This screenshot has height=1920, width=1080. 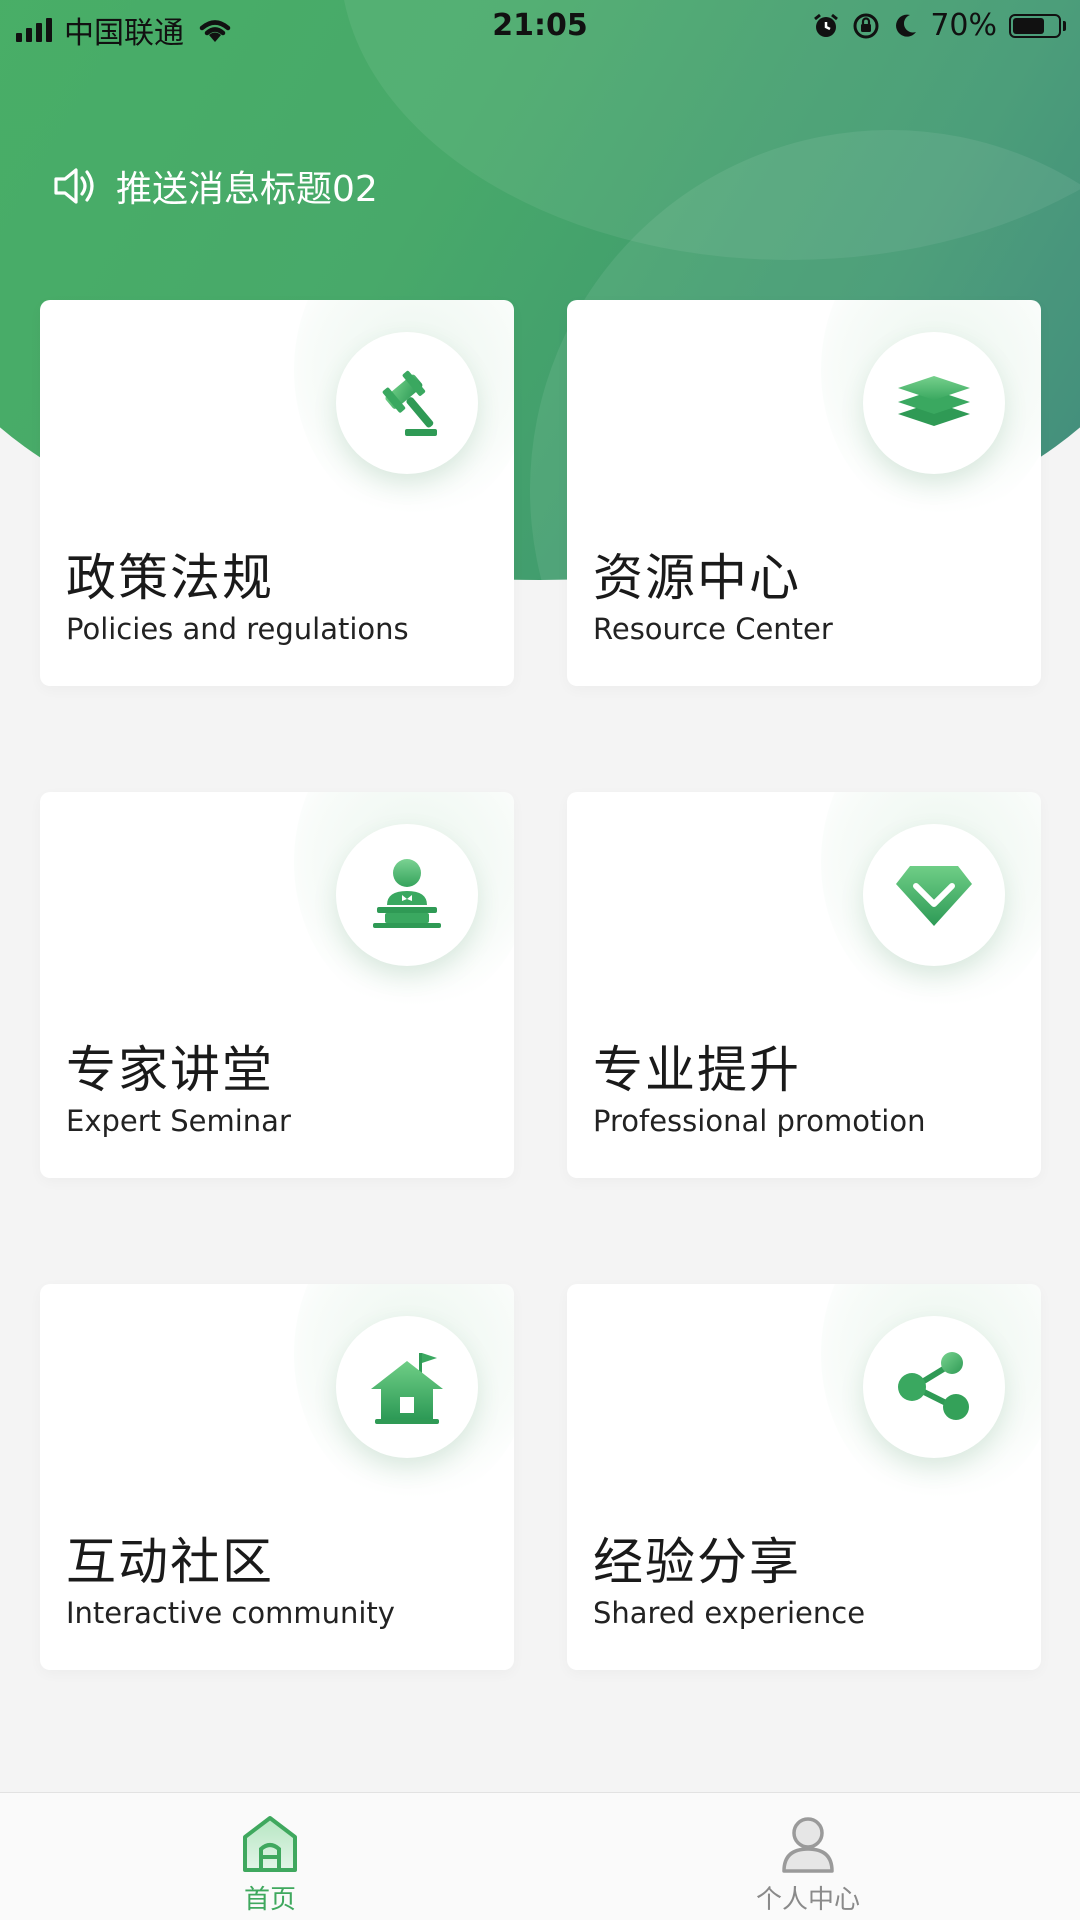 I want to click on card-policies: 政策法规 Policies and regulations, so click(x=277, y=493).